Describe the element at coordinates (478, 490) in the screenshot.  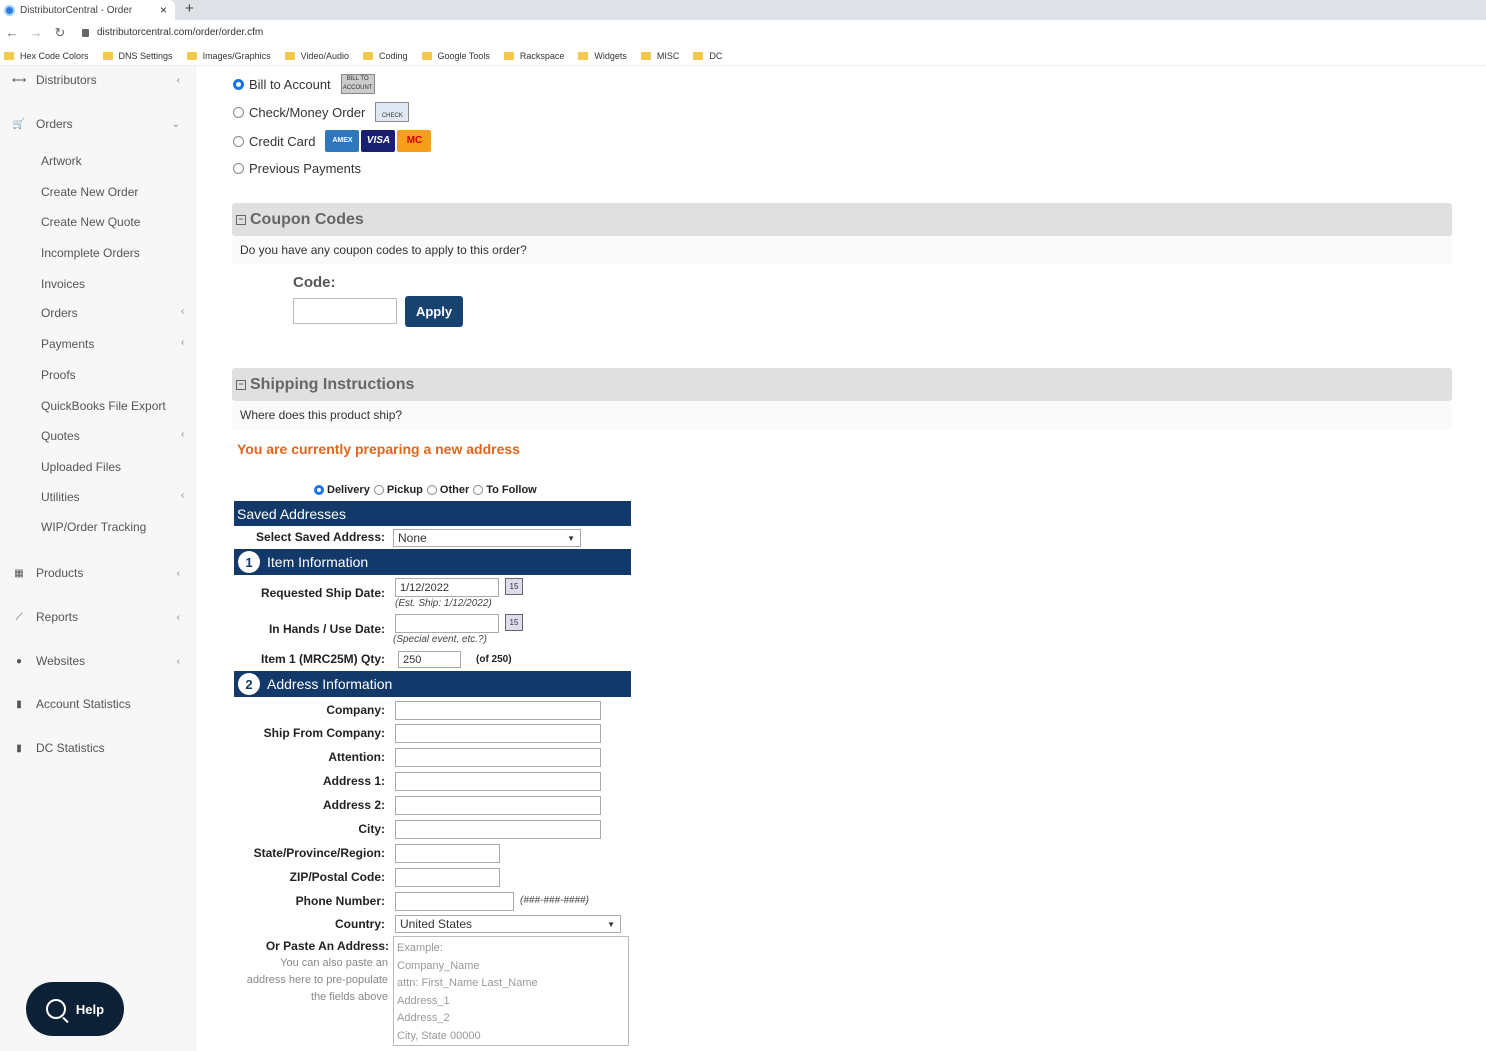
I see `to-follow-radio` at that location.